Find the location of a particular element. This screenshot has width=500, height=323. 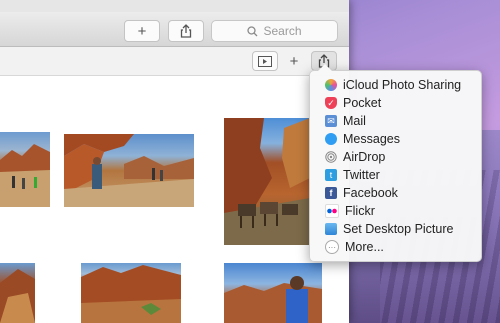

add-button-label: + is located at coordinates (142, 31).